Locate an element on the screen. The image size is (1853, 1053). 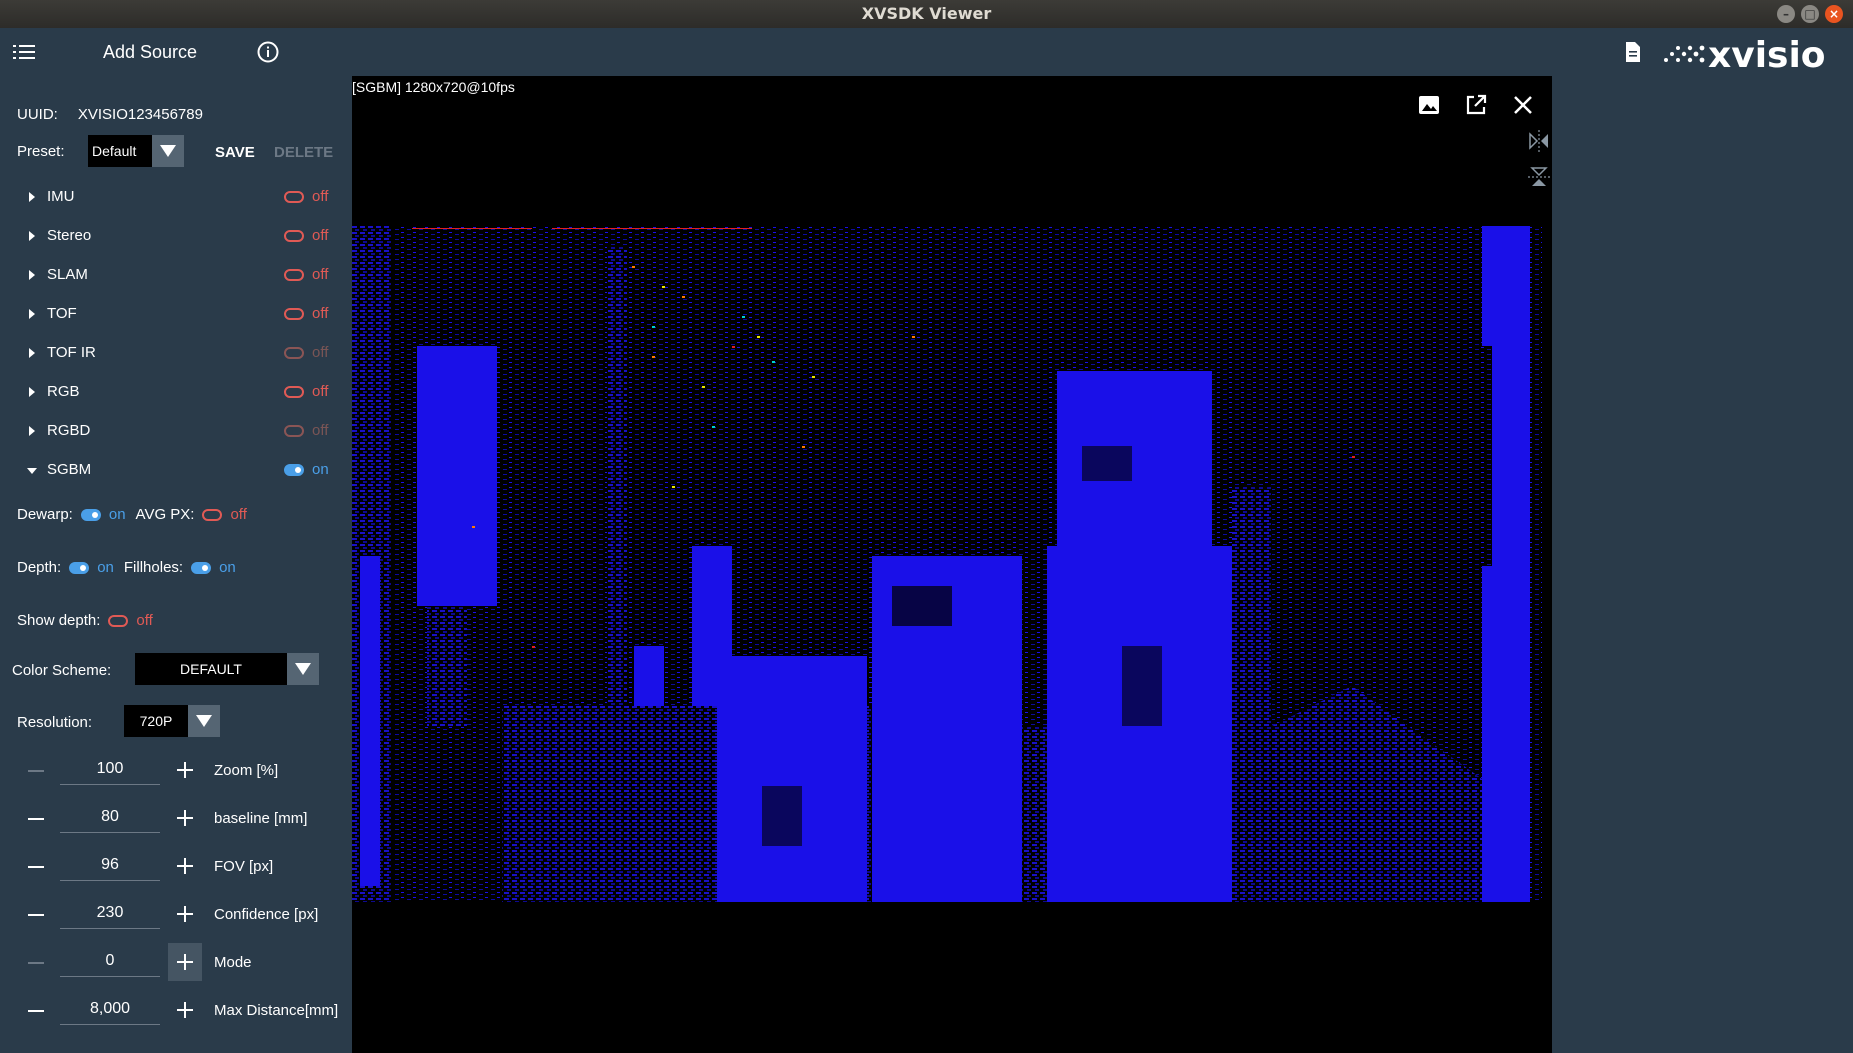
depth-toggle: on is located at coordinates (91, 567).